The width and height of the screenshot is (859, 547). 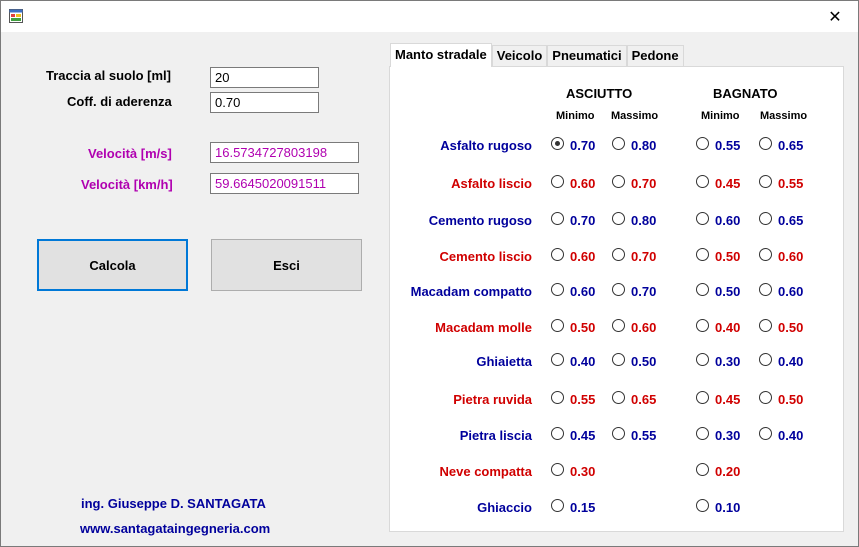 What do you see at coordinates (587, 56) in the screenshot?
I see `tab-pneumatici: Pneumatici` at bounding box center [587, 56].